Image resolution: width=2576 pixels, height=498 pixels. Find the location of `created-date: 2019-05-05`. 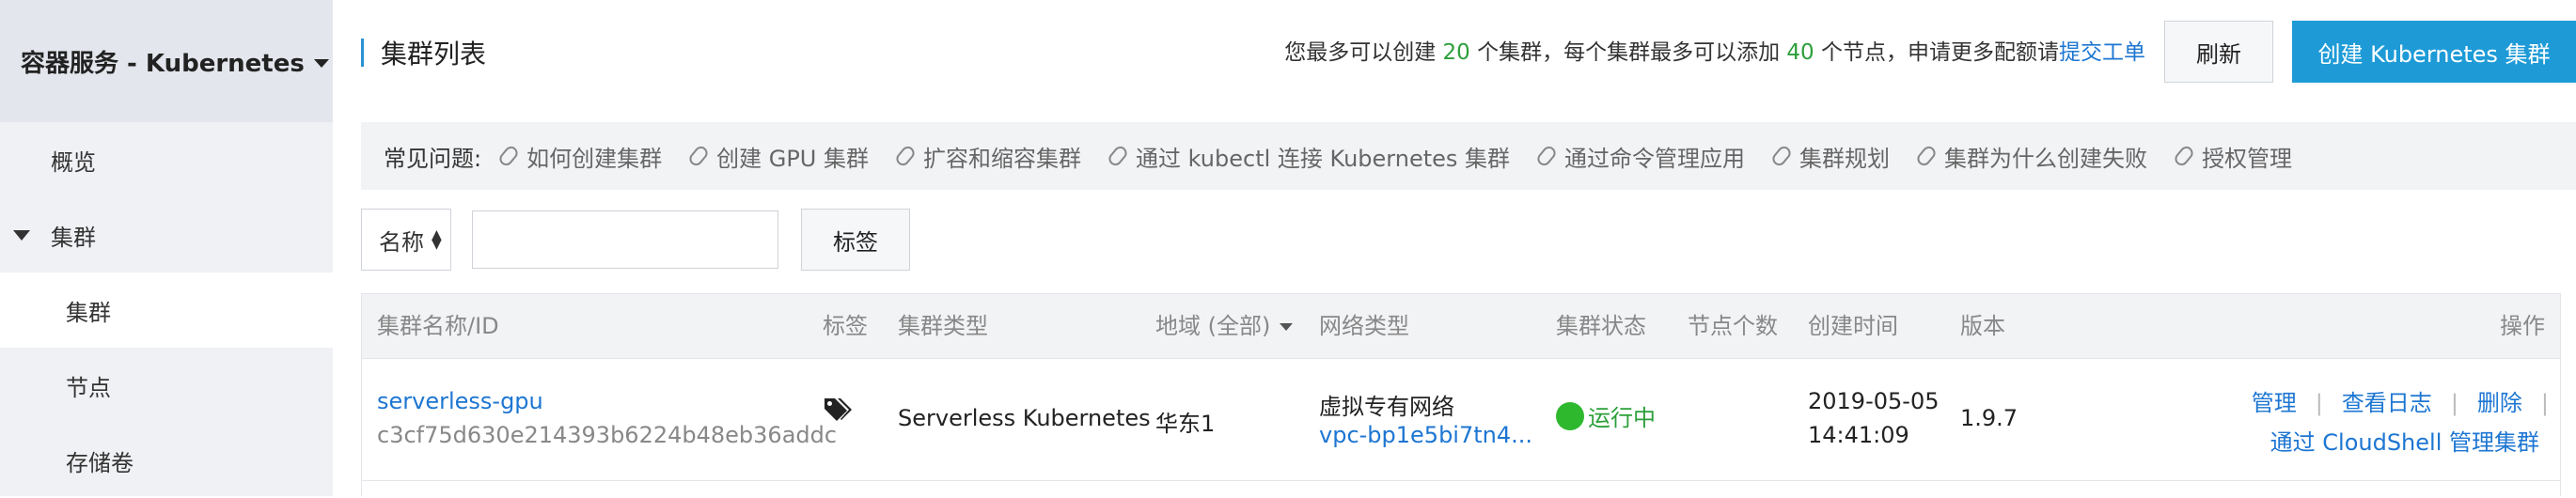

created-date: 2019-05-05 is located at coordinates (1874, 401).